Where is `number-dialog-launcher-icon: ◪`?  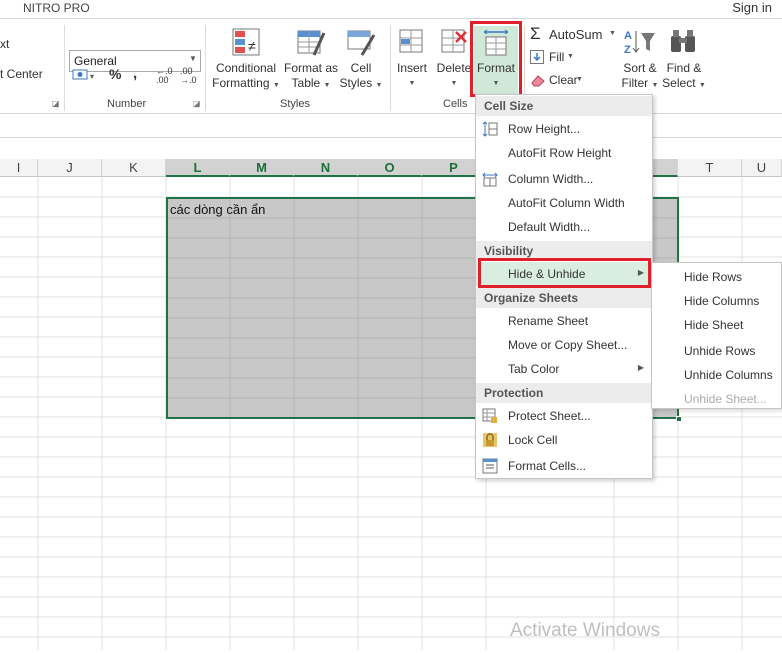
number-dialog-launcher-icon: ◪ is located at coordinates (197, 103).